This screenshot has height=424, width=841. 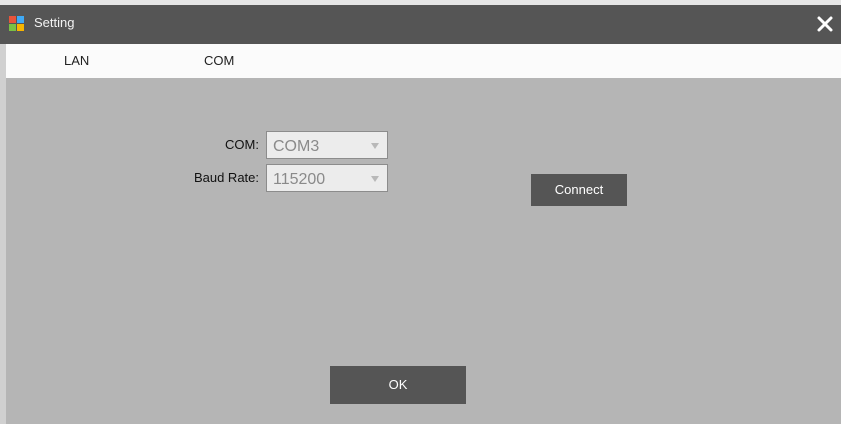 What do you see at coordinates (16, 23) in the screenshot?
I see `app-icon` at bounding box center [16, 23].